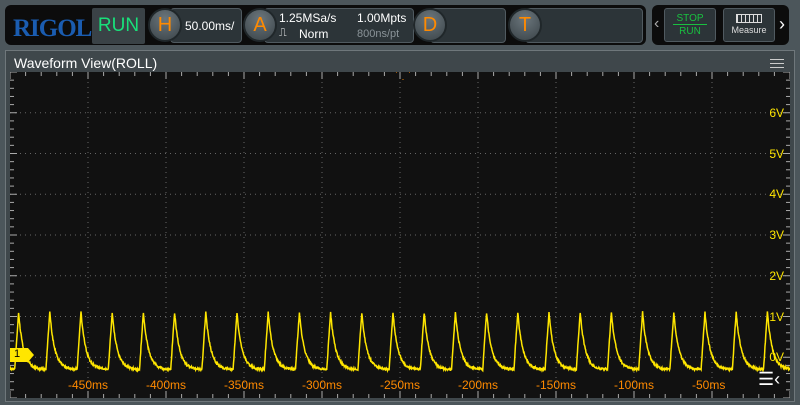 The width and height of the screenshot is (800, 405). I want to click on chevron-right-icon: ›, so click(782, 24).